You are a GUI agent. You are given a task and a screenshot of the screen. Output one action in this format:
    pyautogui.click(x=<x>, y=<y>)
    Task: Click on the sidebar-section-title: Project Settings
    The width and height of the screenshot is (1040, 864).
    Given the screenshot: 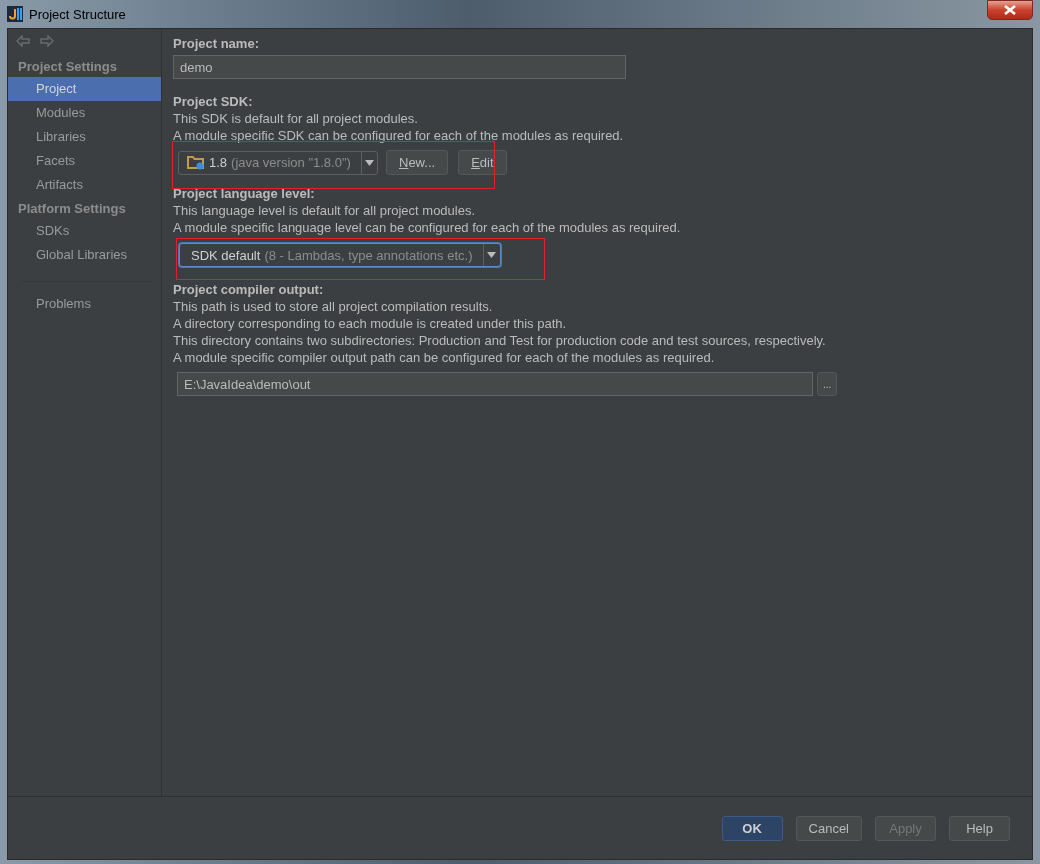 What is the action you would take?
    pyautogui.click(x=67, y=67)
    